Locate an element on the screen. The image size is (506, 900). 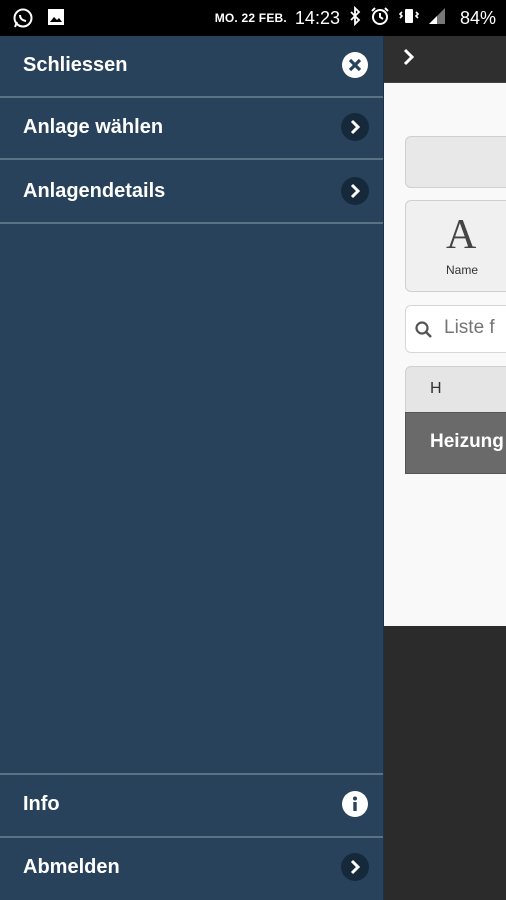
status-bar: MO. 22 FEB. 14:23 84% is located at coordinates (253, 18).